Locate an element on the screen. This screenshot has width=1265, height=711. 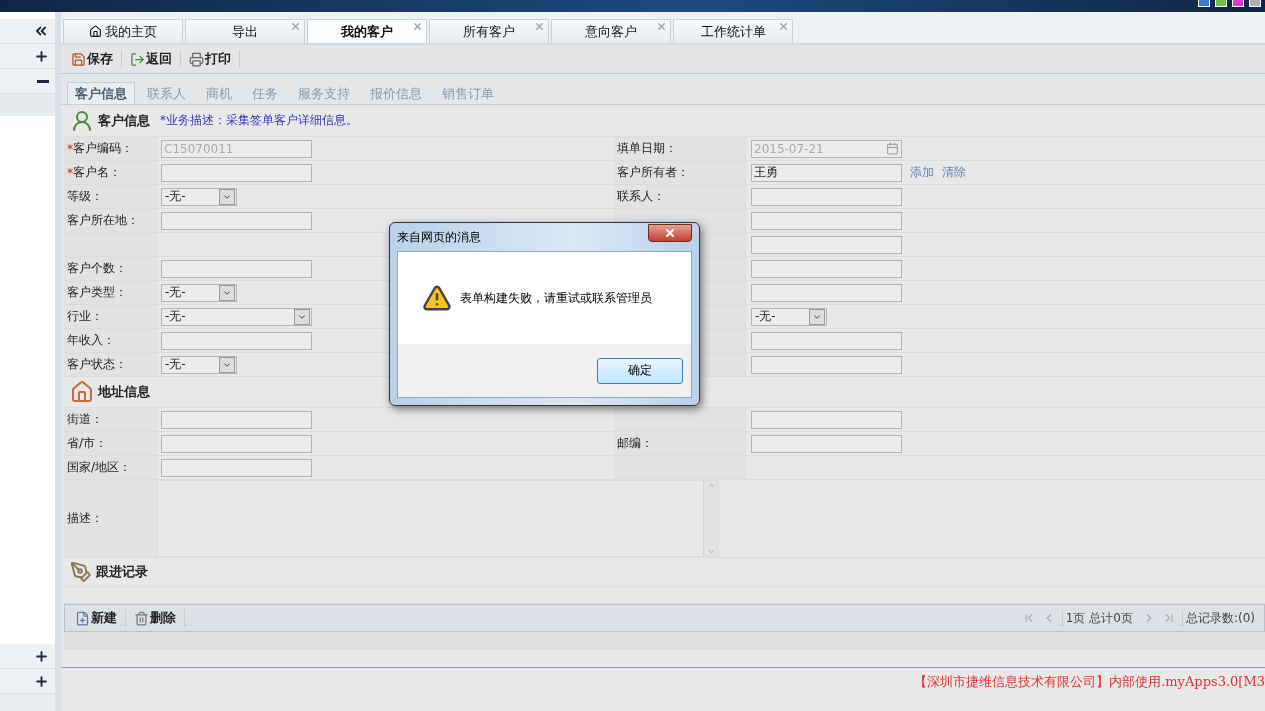
tab: 客户信息 is located at coordinates (101, 93).